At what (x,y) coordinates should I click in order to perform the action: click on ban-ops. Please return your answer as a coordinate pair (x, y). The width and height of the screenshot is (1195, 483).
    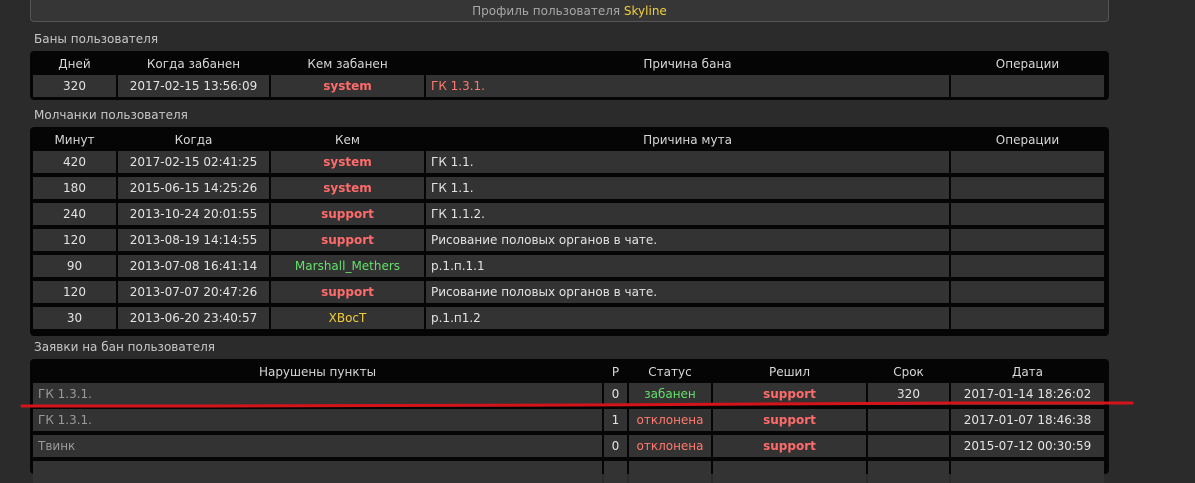
    Looking at the image, I should click on (1027, 86).